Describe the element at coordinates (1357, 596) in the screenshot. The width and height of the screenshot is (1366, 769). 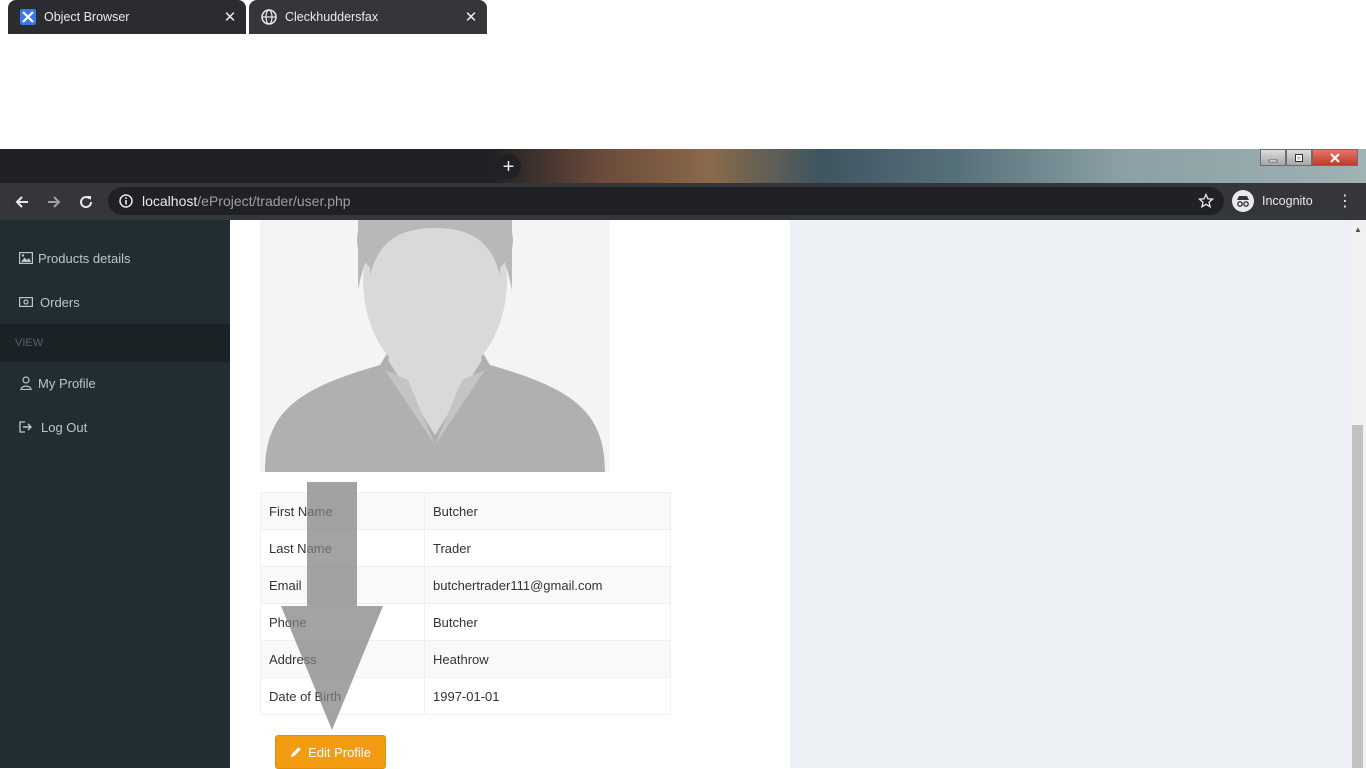
I see `scrollbar-thumb` at that location.